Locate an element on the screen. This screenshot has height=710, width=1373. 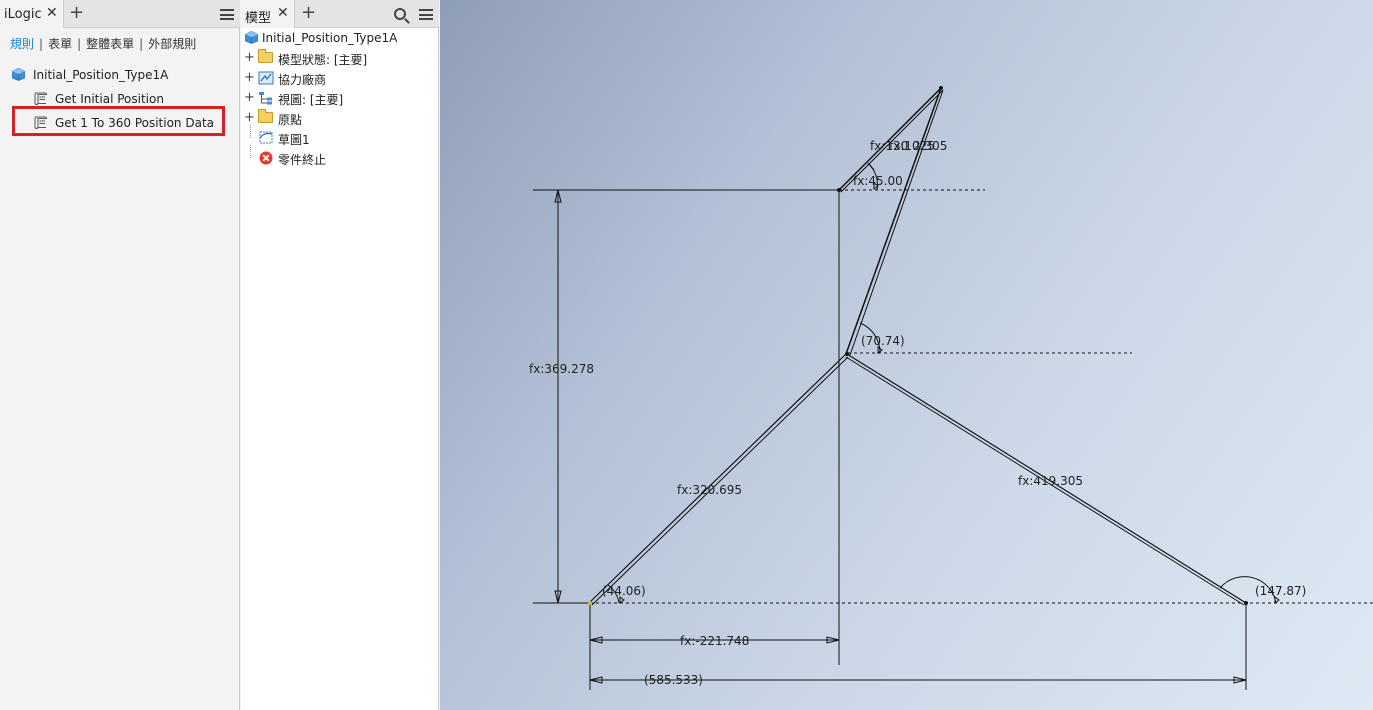
model-tree-root: Initial_Position_Type1A is located at coordinates (340, 38).